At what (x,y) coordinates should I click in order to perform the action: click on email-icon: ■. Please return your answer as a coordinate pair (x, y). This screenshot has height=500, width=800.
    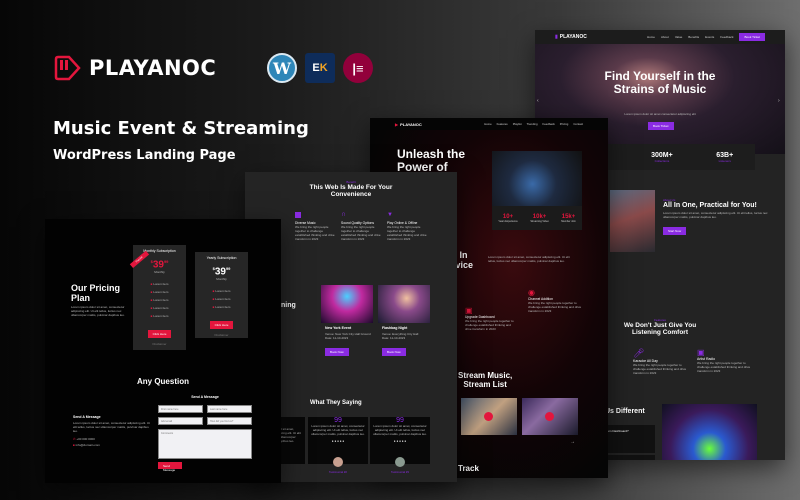
    Looking at the image, I should click on (74, 445).